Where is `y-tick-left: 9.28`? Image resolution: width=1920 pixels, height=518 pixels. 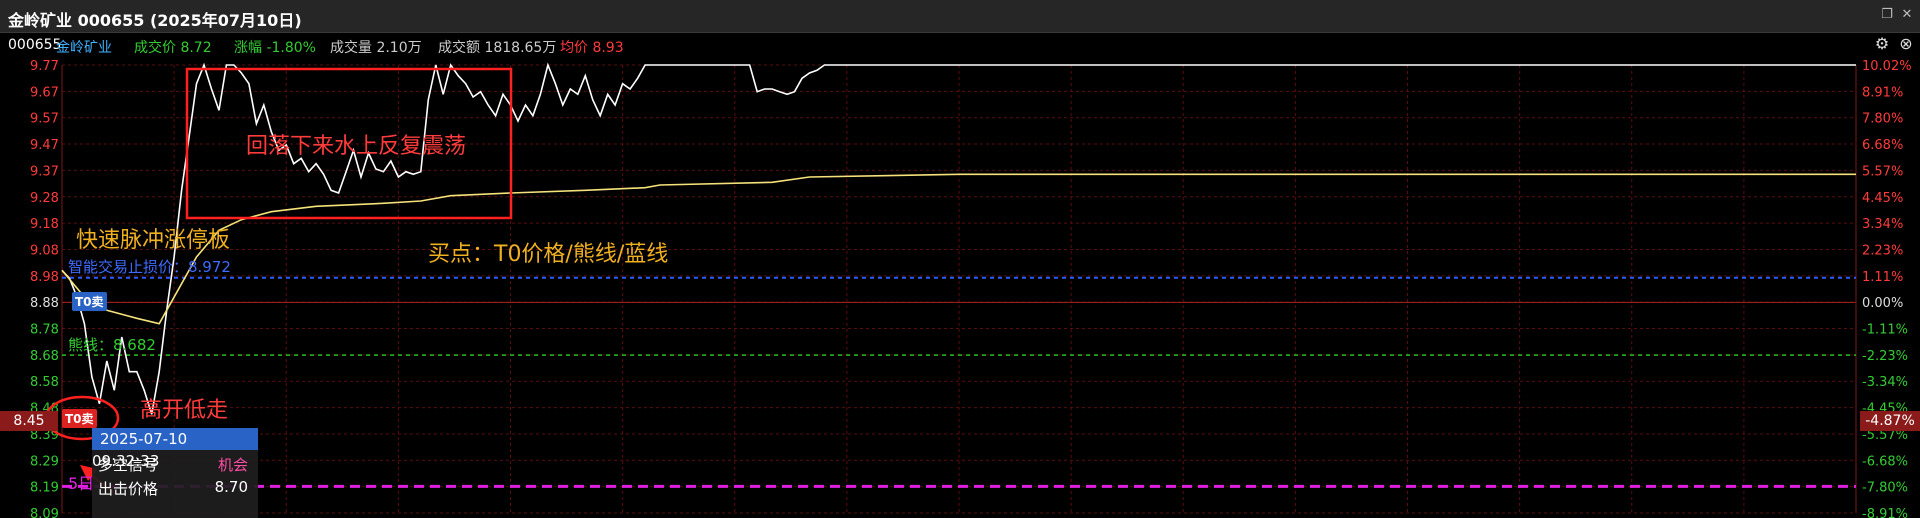
y-tick-left: 9.28 is located at coordinates (44, 198).